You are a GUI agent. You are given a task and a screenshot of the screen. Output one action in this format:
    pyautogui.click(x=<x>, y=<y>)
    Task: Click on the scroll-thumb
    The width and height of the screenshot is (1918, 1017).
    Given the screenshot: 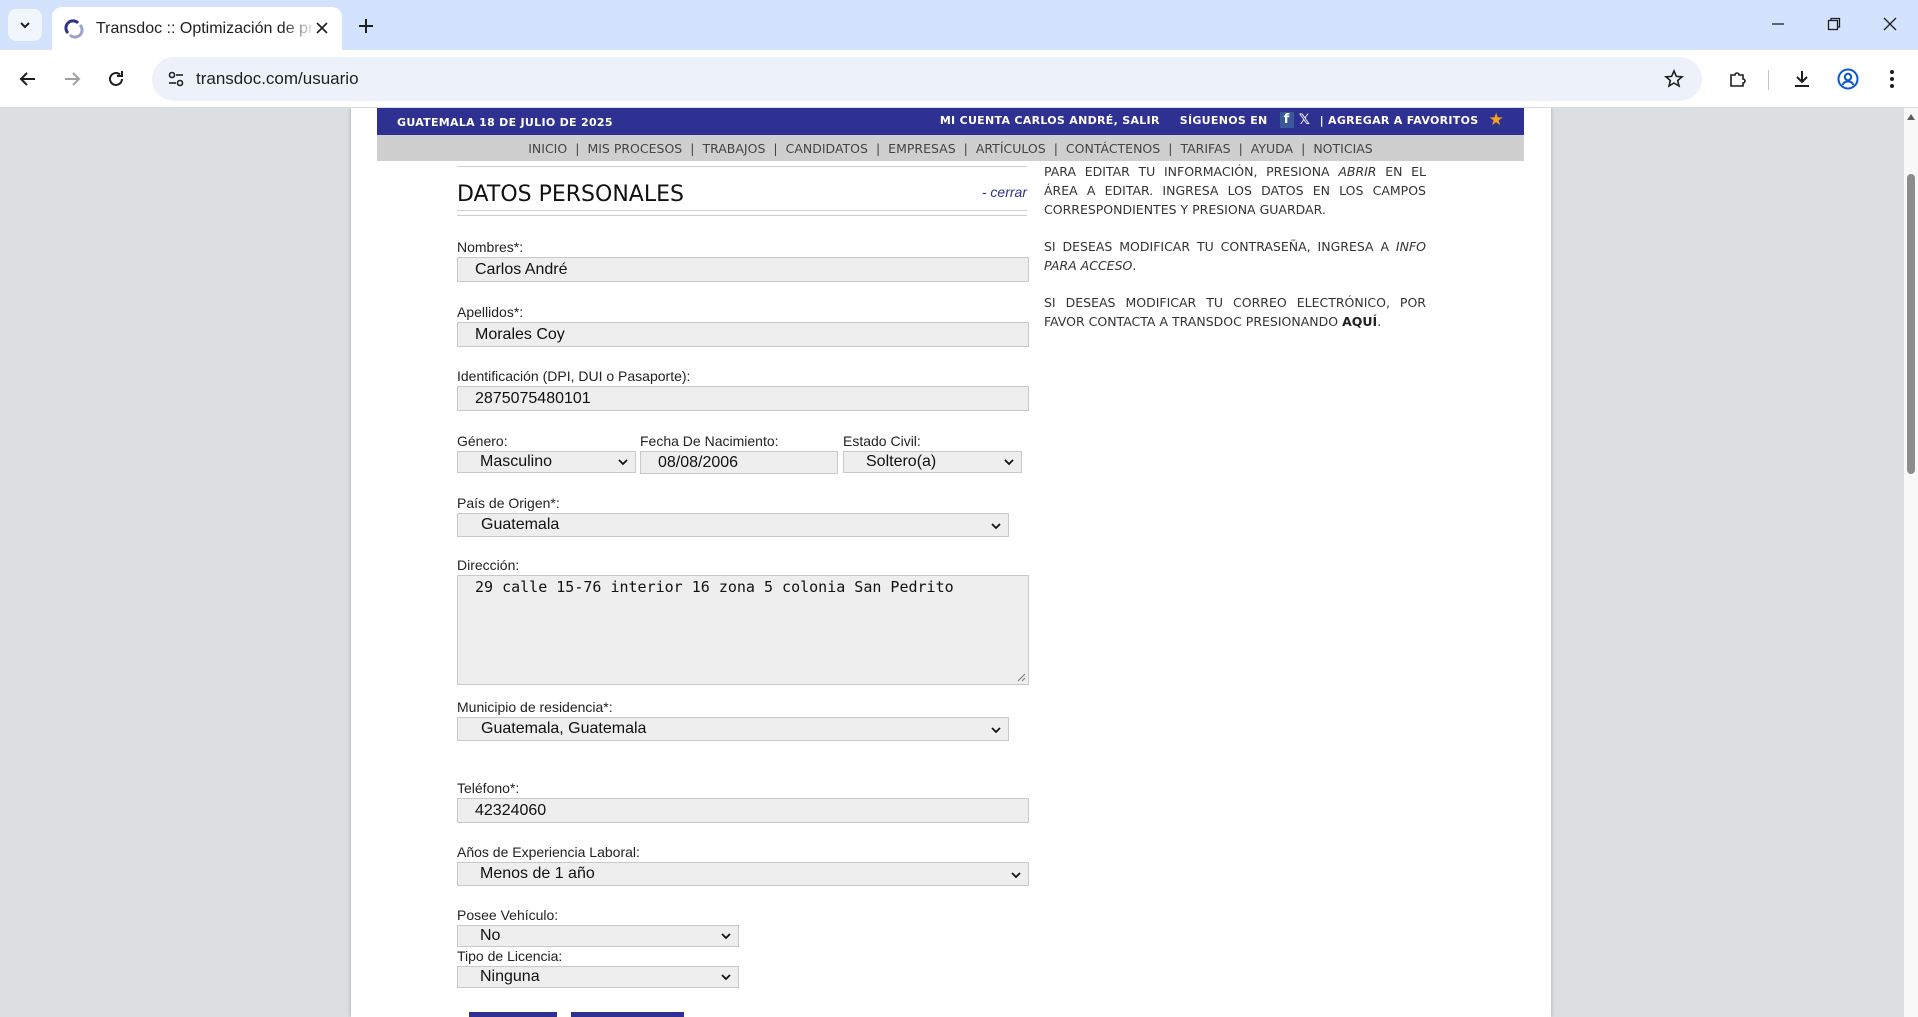 What is the action you would take?
    pyautogui.click(x=1911, y=324)
    